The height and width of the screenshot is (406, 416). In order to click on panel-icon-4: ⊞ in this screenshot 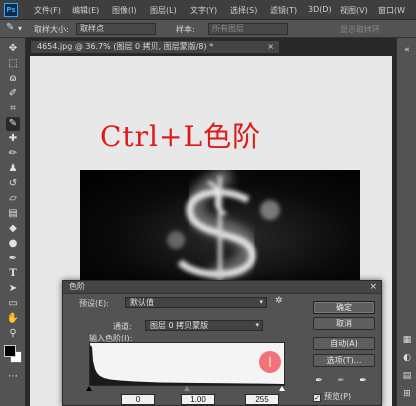, I will do `click(407, 394)`.